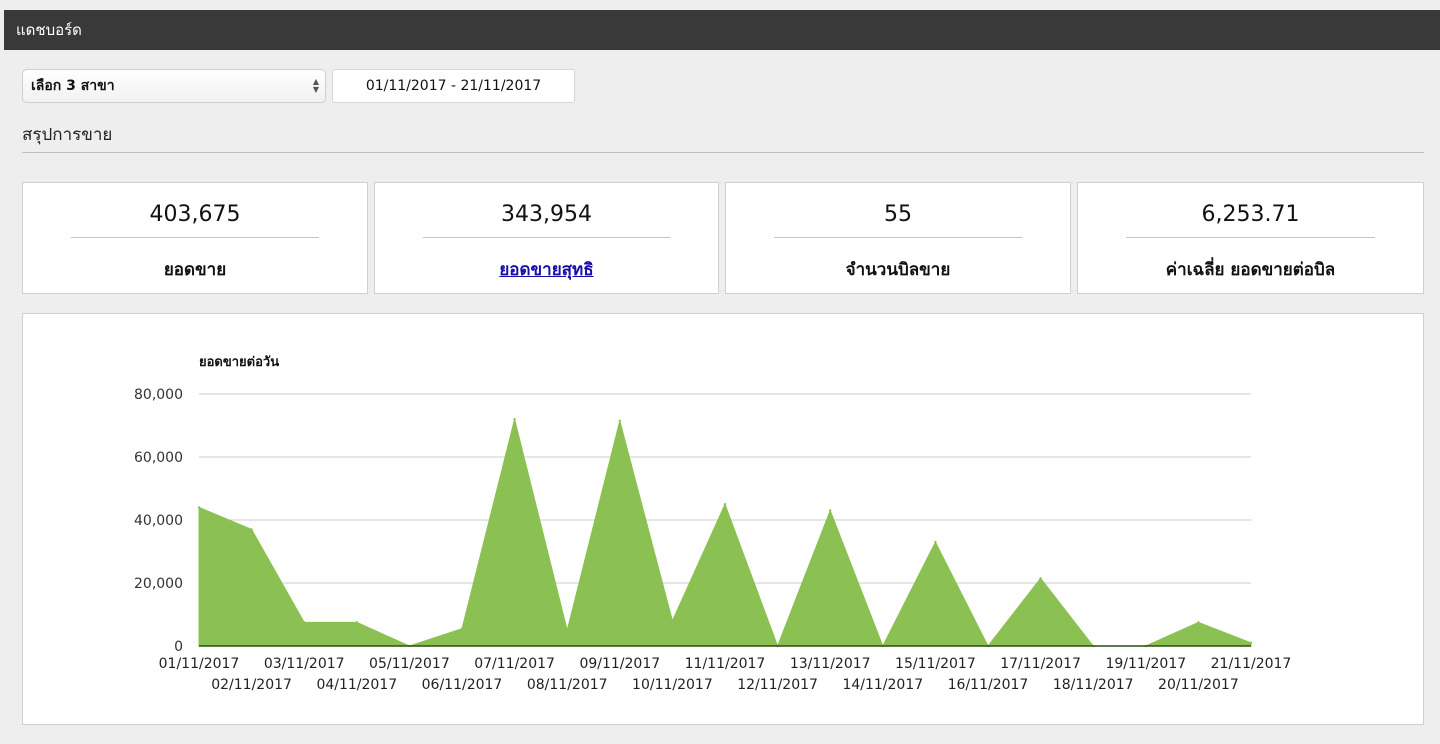 The image size is (1440, 744). I want to click on x-tick-label: 21/11/2017, so click(1251, 664).